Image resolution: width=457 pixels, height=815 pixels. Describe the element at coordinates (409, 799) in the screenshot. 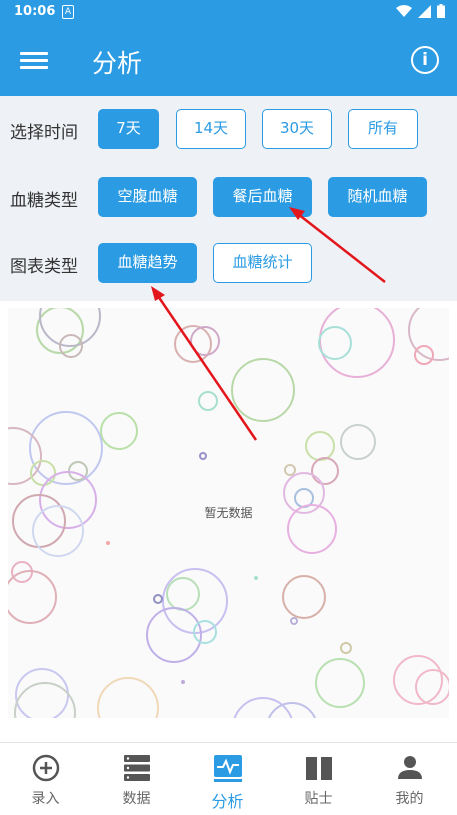

I see `nav-label: 我的` at that location.